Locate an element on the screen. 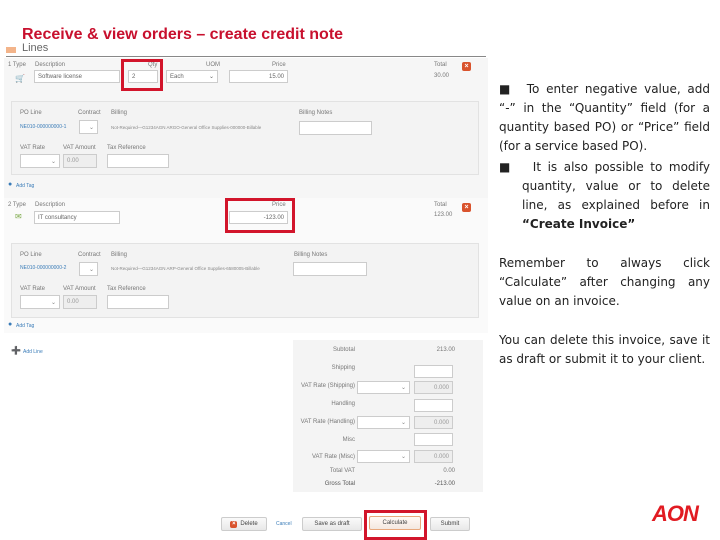  vat-misc-value: 0.000 is located at coordinates (433, 456).